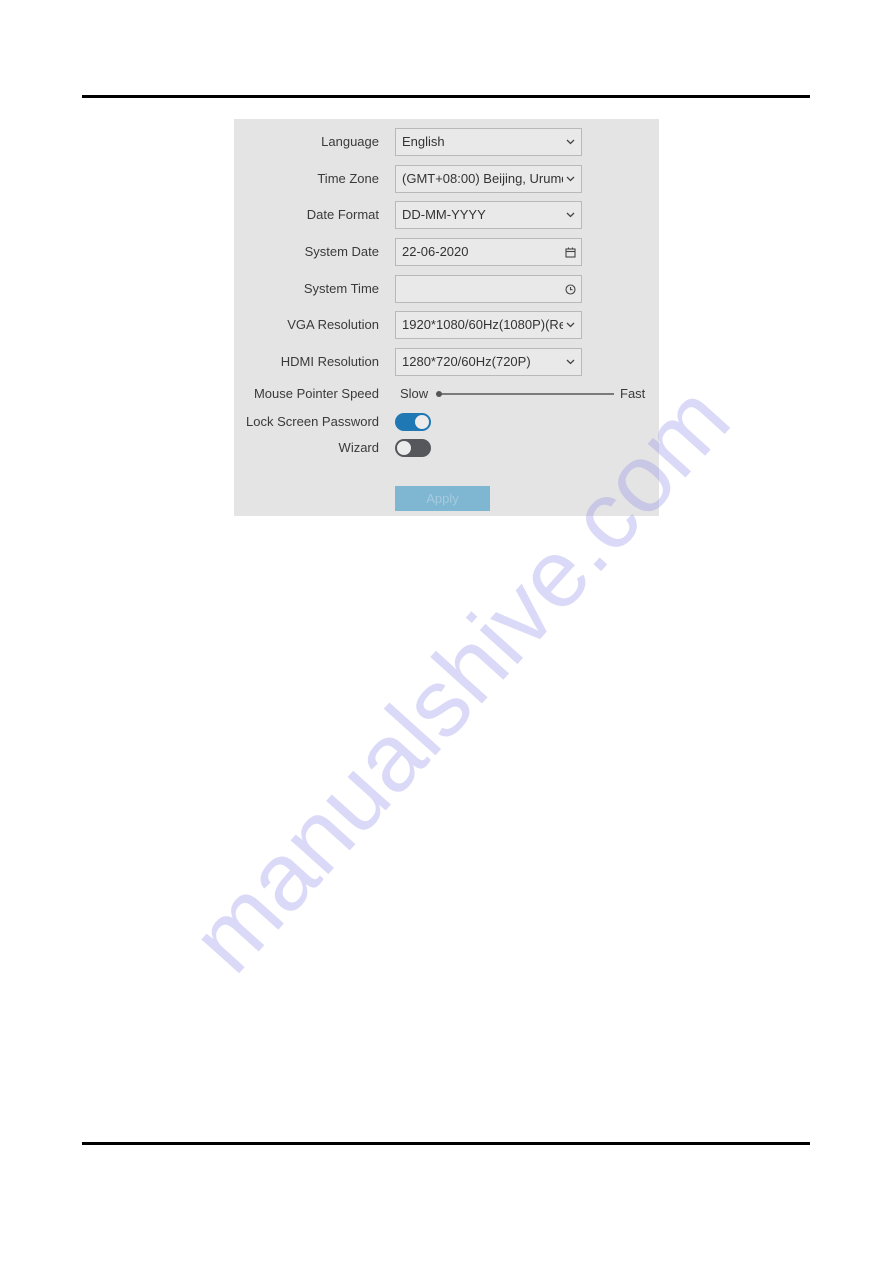 Image resolution: width=893 pixels, height=1263 pixels. I want to click on system-time-label: System Time, so click(341, 288).